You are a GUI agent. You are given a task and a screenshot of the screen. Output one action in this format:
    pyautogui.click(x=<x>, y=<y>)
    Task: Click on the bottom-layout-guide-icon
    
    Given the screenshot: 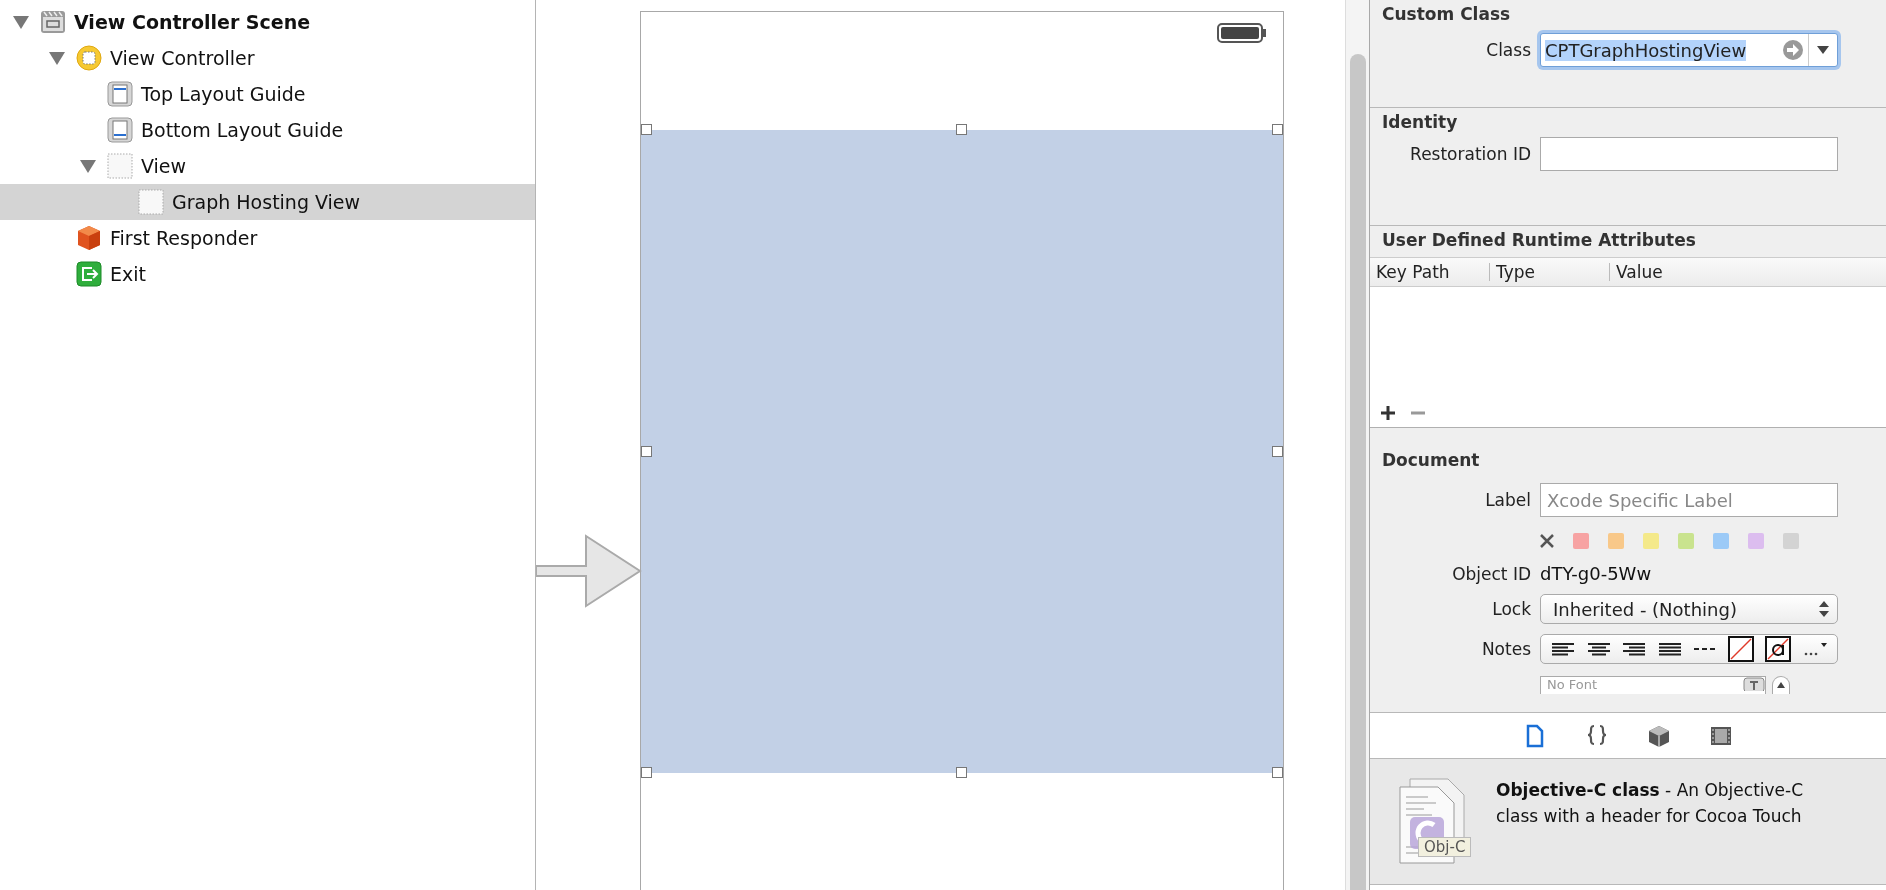 What is the action you would take?
    pyautogui.click(x=120, y=130)
    